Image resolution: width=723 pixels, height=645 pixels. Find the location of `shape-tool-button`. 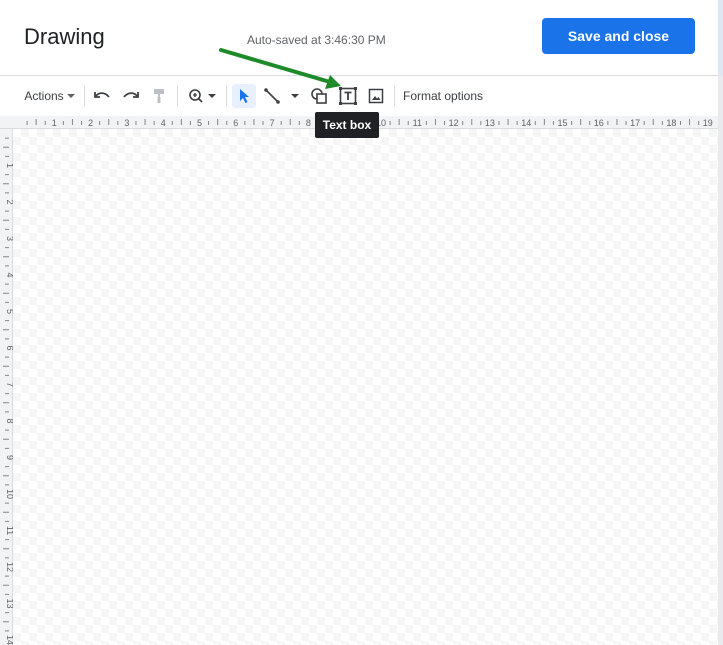

shape-tool-button is located at coordinates (319, 96).